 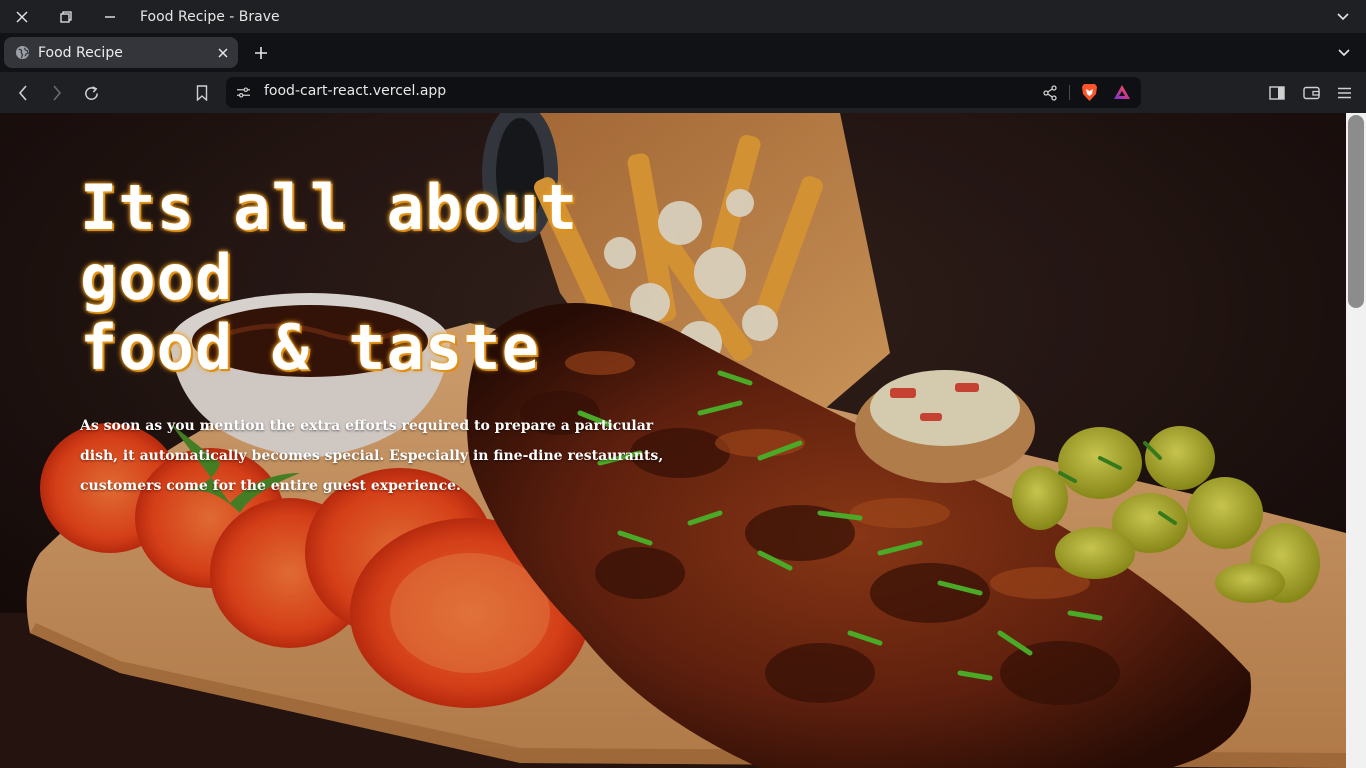 I want to click on hero-heading: Its all about good food & taste, so click(x=390, y=278).